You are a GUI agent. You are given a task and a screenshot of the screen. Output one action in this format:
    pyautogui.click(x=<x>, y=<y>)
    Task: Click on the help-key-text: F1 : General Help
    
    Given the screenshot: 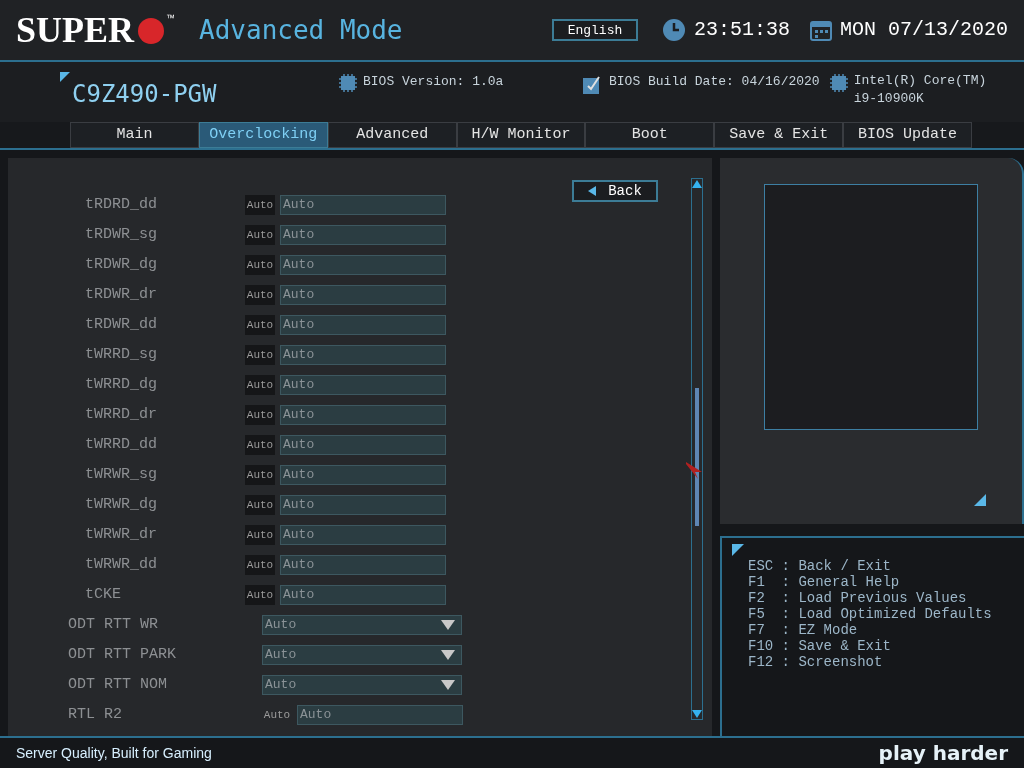 What is the action you would take?
    pyautogui.click(x=824, y=582)
    